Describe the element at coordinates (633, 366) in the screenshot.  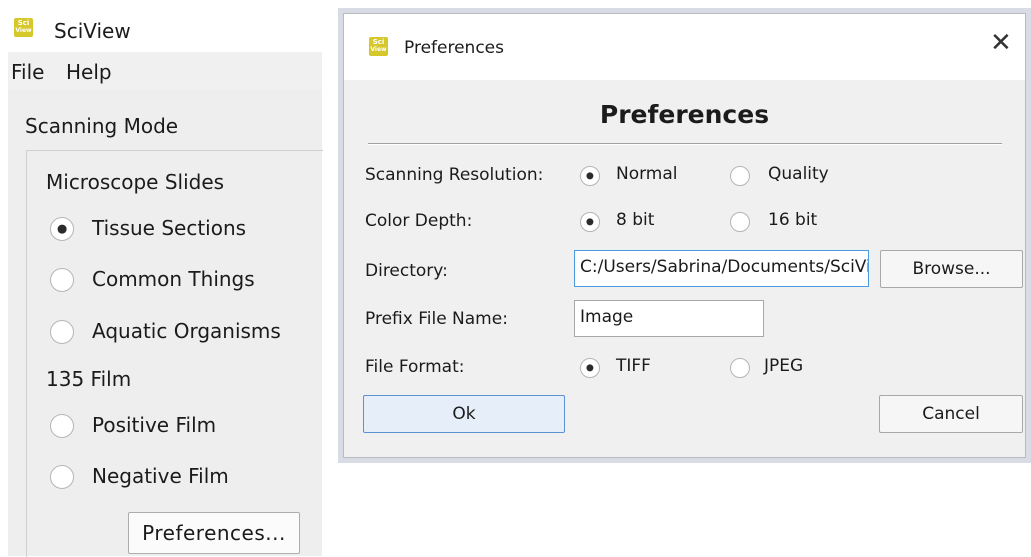
I see `radio-label: TIFF` at that location.